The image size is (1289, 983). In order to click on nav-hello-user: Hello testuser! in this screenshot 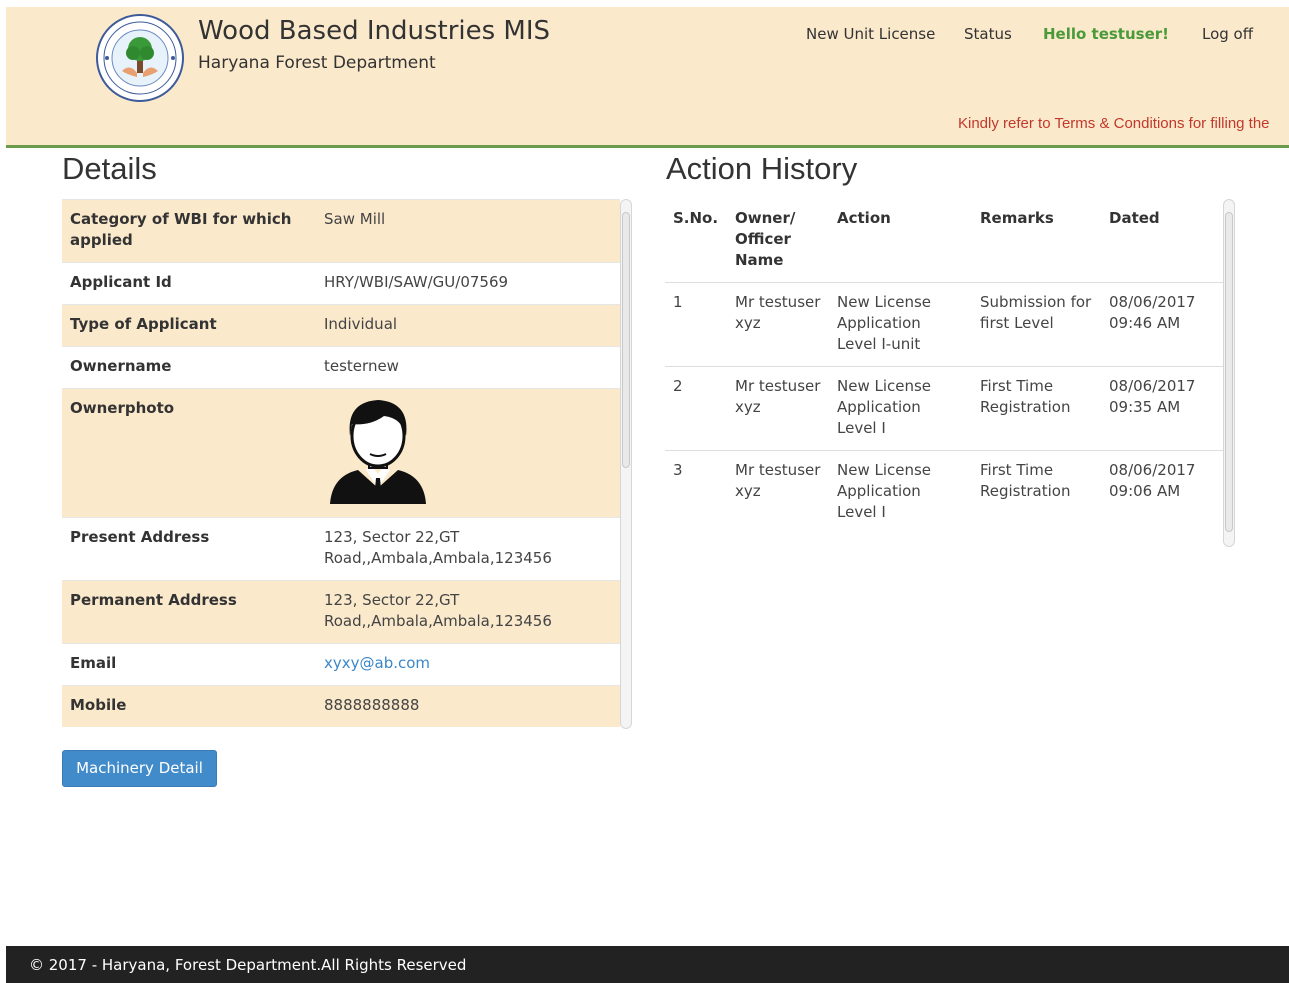, I will do `click(1106, 34)`.